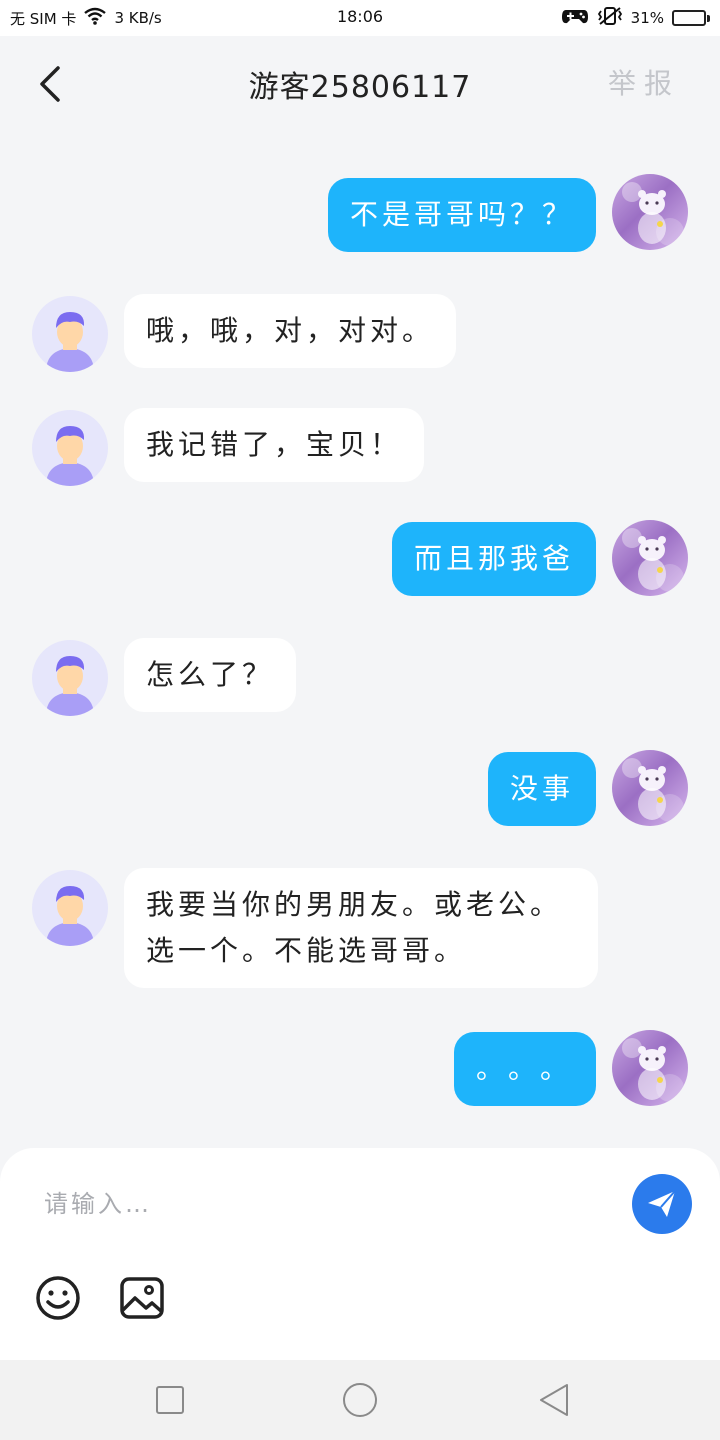 The width and height of the screenshot is (720, 1440). I want to click on vibrate-icon, so click(610, 18).